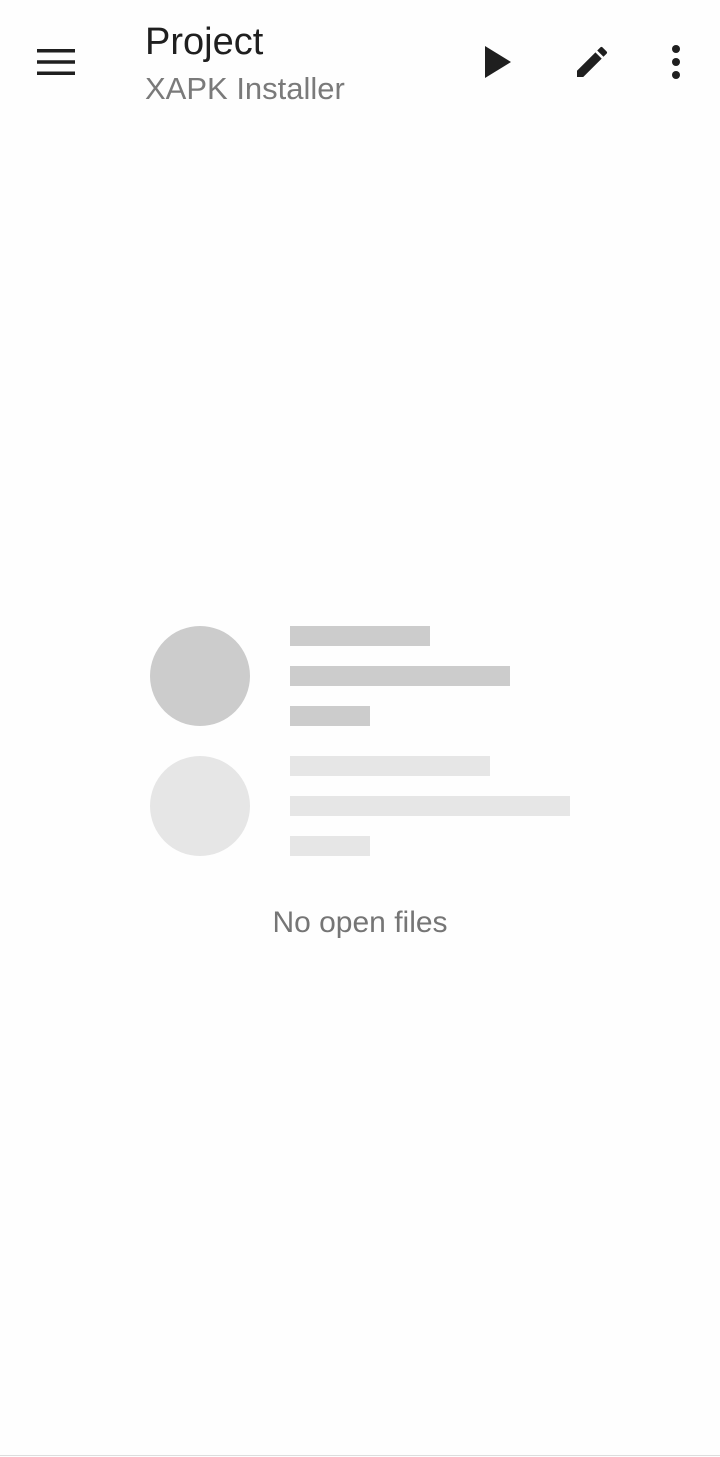 The height and width of the screenshot is (1457, 720). I want to click on navigation-drawer-button, so click(56, 62).